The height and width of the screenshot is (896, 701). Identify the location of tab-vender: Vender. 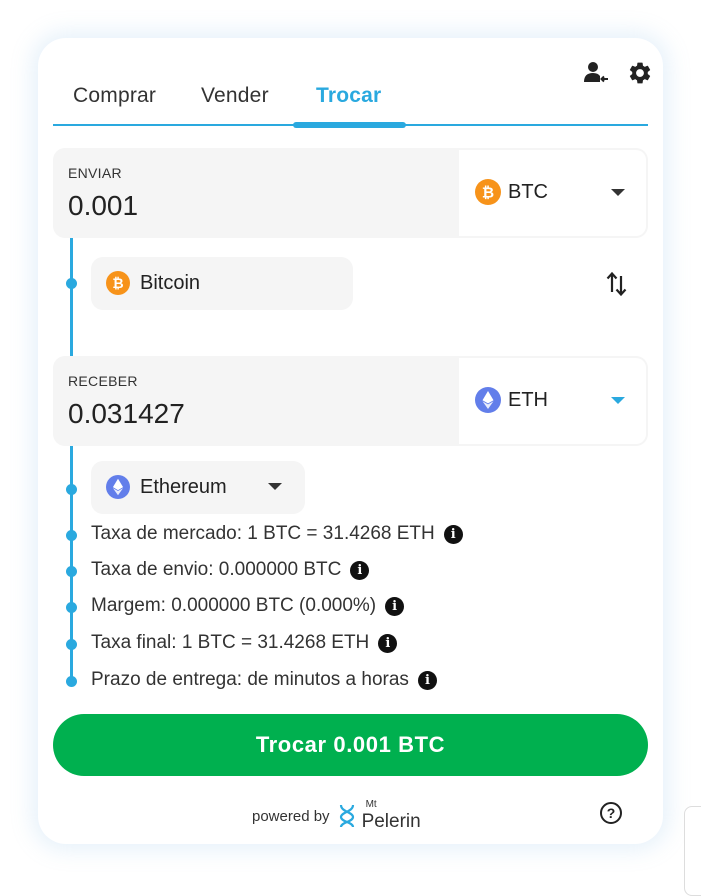
(235, 96).